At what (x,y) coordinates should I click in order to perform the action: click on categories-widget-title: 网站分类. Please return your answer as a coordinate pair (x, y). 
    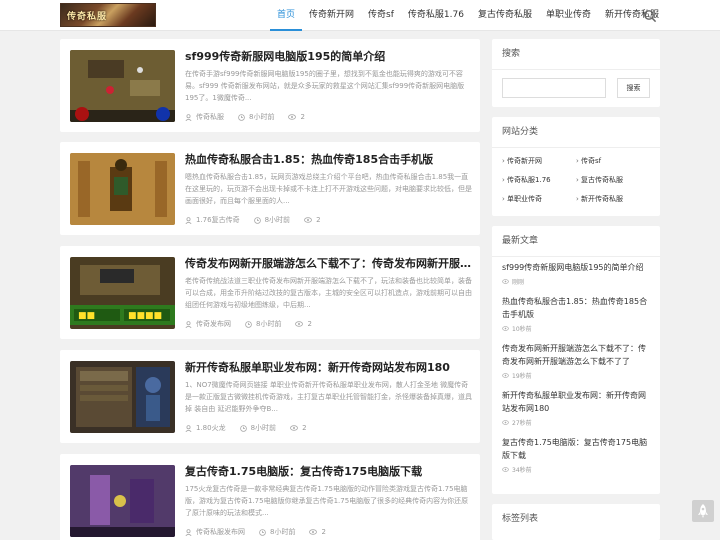
    Looking at the image, I should click on (576, 132).